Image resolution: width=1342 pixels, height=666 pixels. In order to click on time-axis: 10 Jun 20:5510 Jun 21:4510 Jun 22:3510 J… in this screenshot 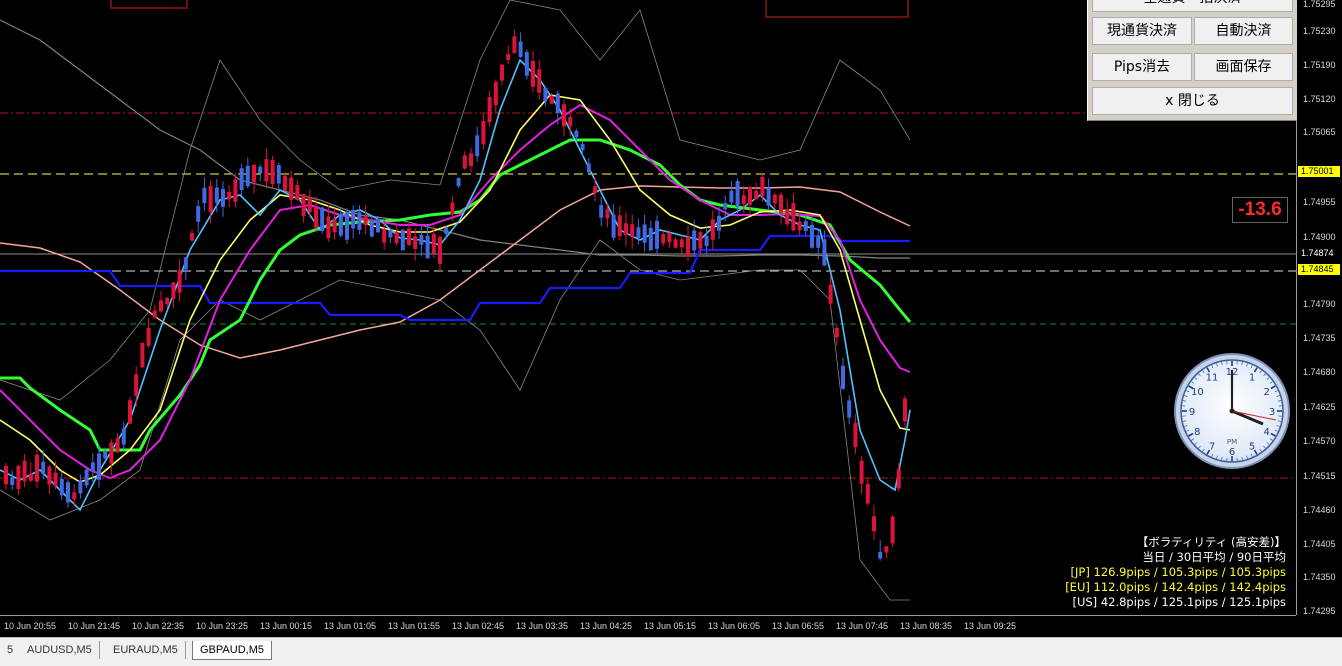, I will do `click(648, 626)`.